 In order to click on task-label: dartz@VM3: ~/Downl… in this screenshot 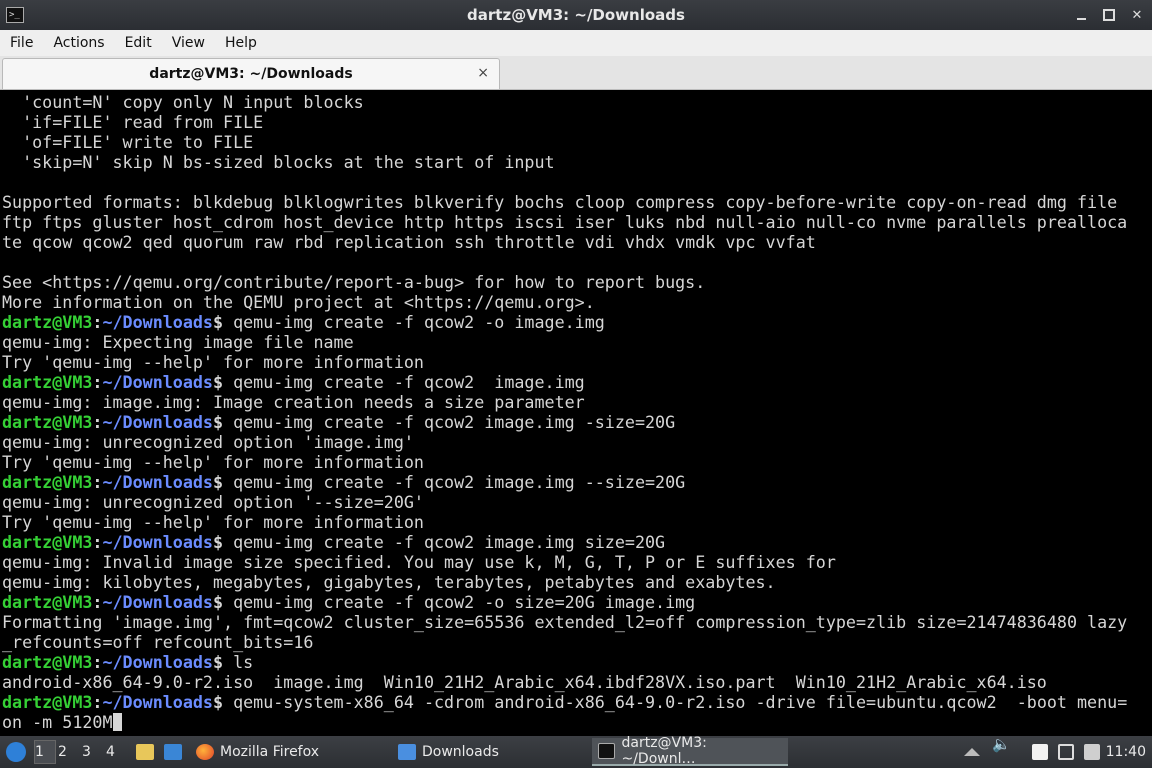, I will do `click(664, 751)`.